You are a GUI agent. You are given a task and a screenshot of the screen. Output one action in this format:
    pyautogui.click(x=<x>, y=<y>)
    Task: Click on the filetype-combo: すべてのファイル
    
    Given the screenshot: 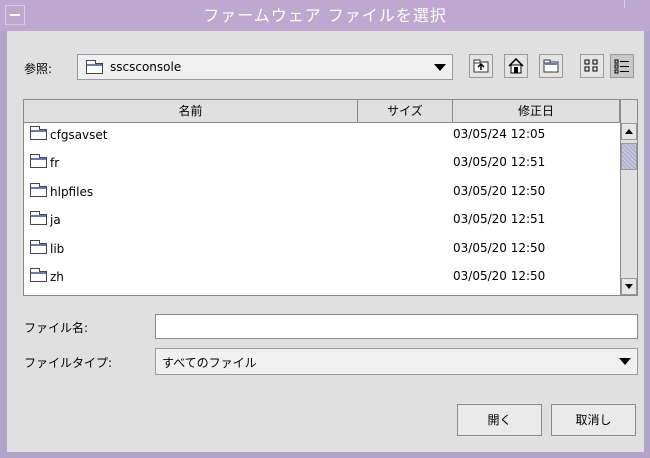 What is the action you would take?
    pyautogui.click(x=396, y=361)
    